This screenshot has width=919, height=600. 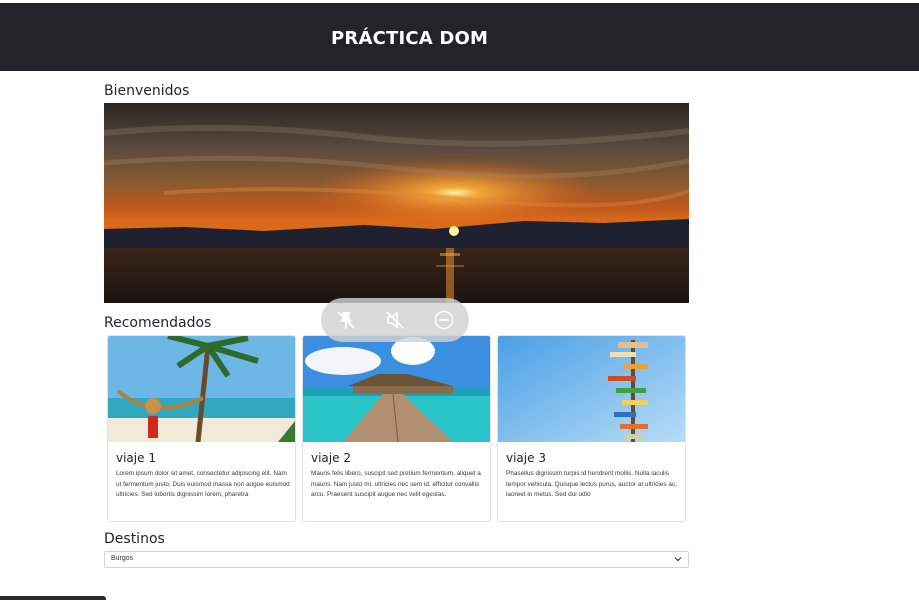 What do you see at coordinates (122, 558) in the screenshot?
I see `selected-destination: Burgos` at bounding box center [122, 558].